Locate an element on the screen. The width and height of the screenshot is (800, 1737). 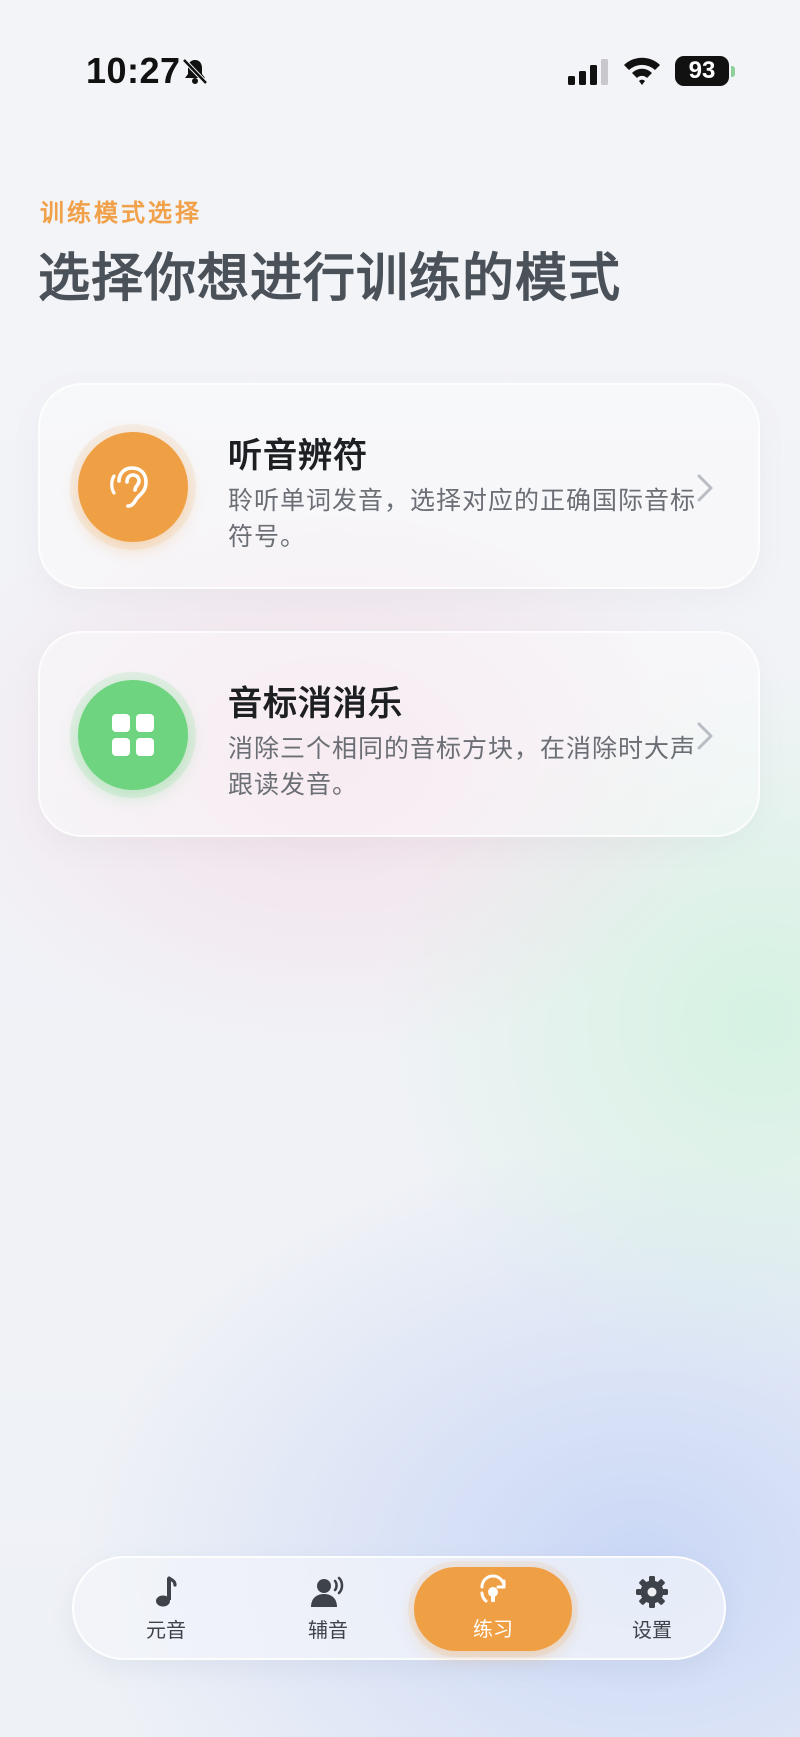
tab-label: 设置 is located at coordinates (652, 1630).